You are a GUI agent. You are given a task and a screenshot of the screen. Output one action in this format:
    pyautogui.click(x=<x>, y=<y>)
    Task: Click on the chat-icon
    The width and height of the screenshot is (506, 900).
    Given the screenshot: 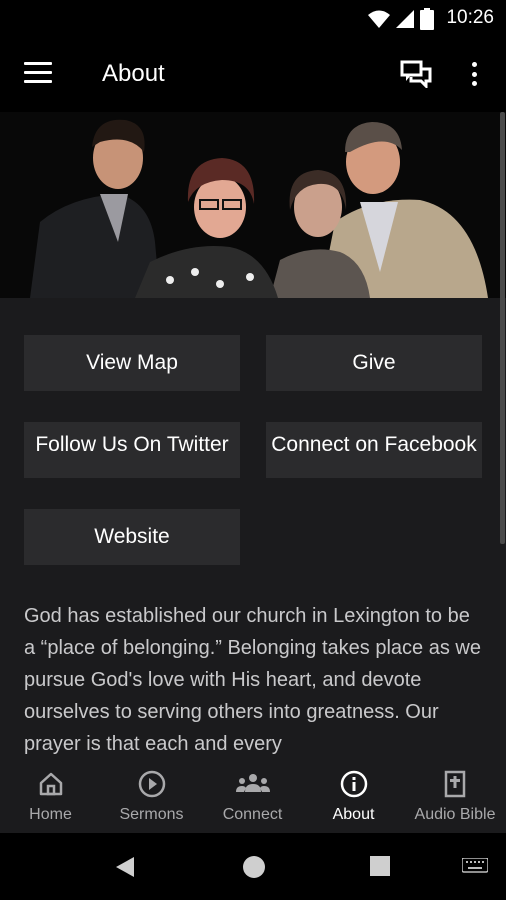 What is the action you would take?
    pyautogui.click(x=416, y=74)
    